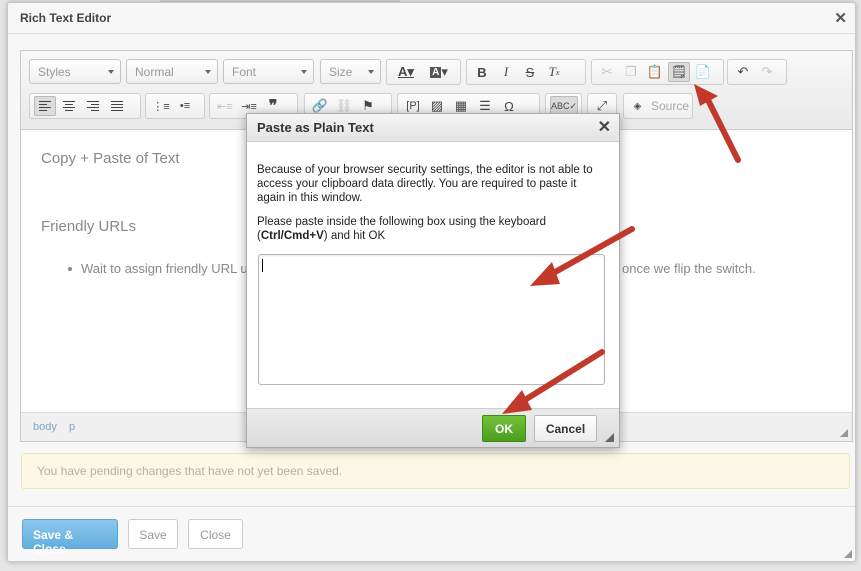 Image resolution: width=861 pixels, height=571 pixels. What do you see at coordinates (631, 72) in the screenshot?
I see `copy-icon: ❐` at bounding box center [631, 72].